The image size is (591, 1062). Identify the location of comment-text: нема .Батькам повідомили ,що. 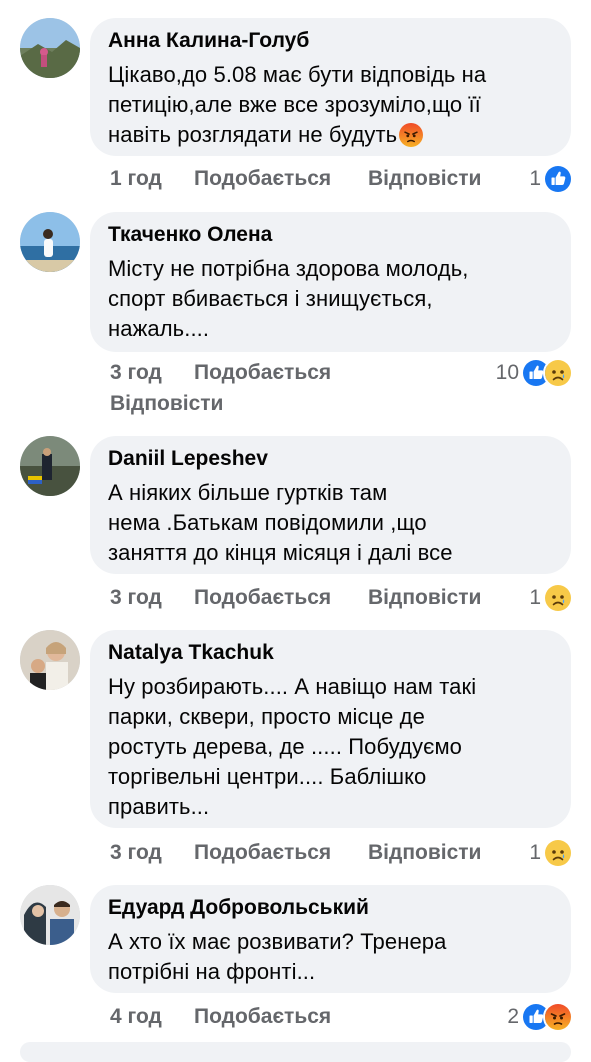
(267, 522).